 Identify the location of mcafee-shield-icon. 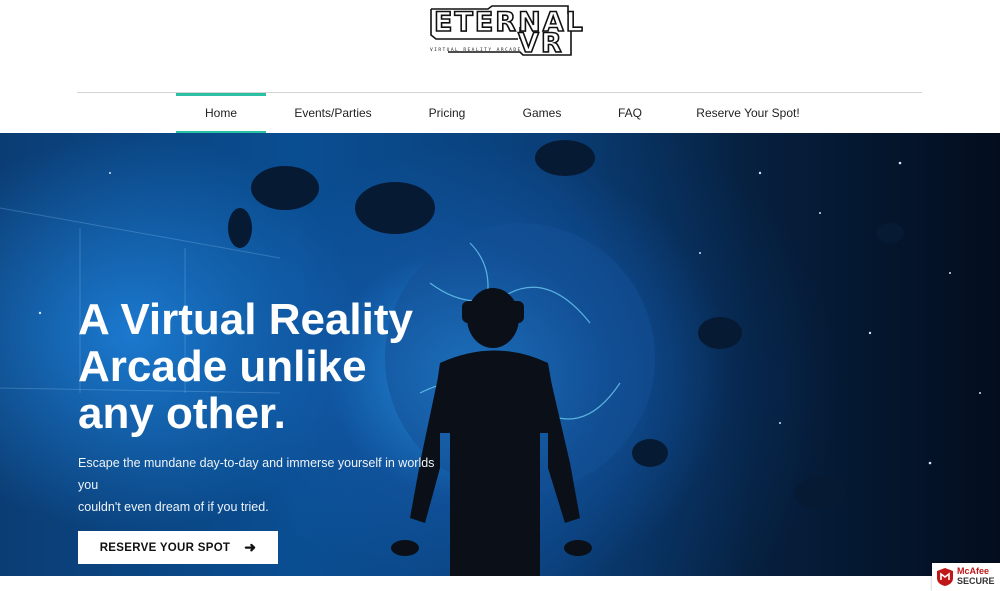
(945, 577).